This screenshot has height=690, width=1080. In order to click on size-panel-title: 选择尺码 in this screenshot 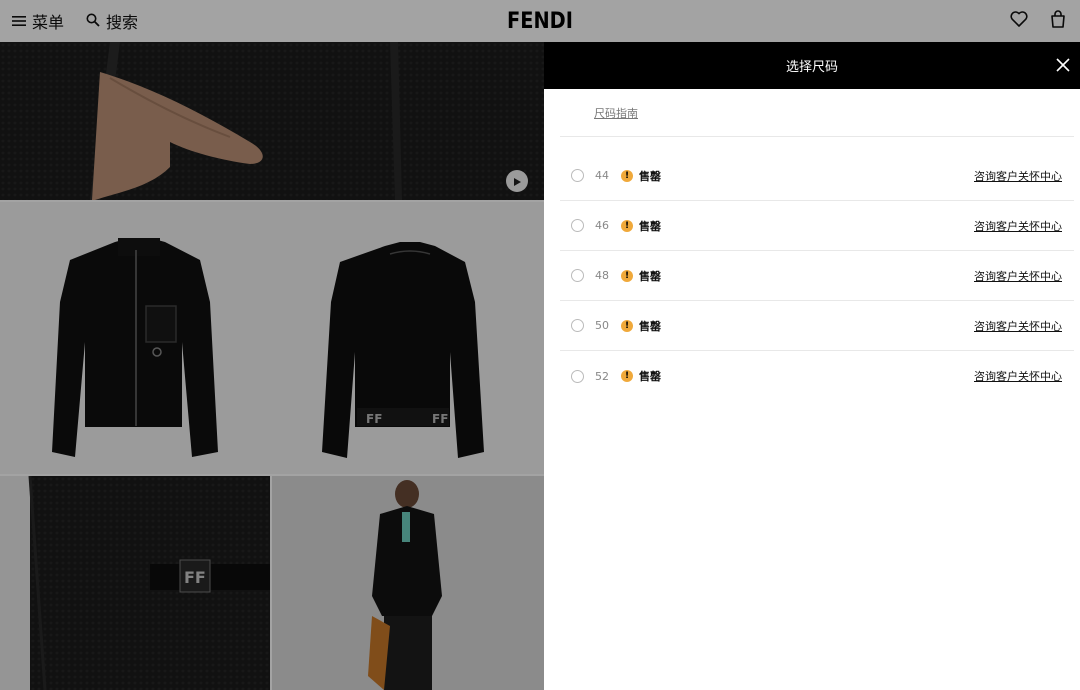, I will do `click(811, 67)`.